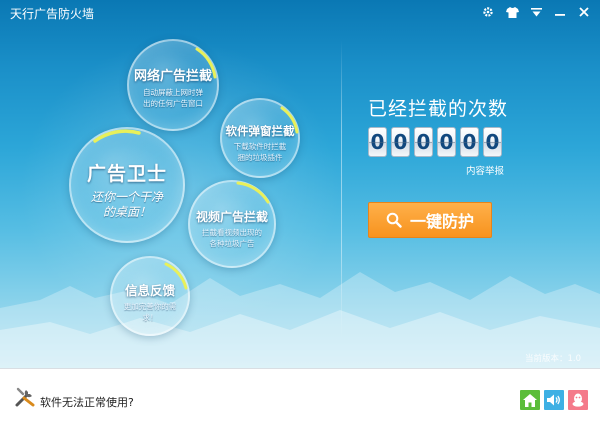 The height and width of the screenshot is (424, 600). Describe the element at coordinates (536, 12) in the screenshot. I see `menu-icon` at that location.